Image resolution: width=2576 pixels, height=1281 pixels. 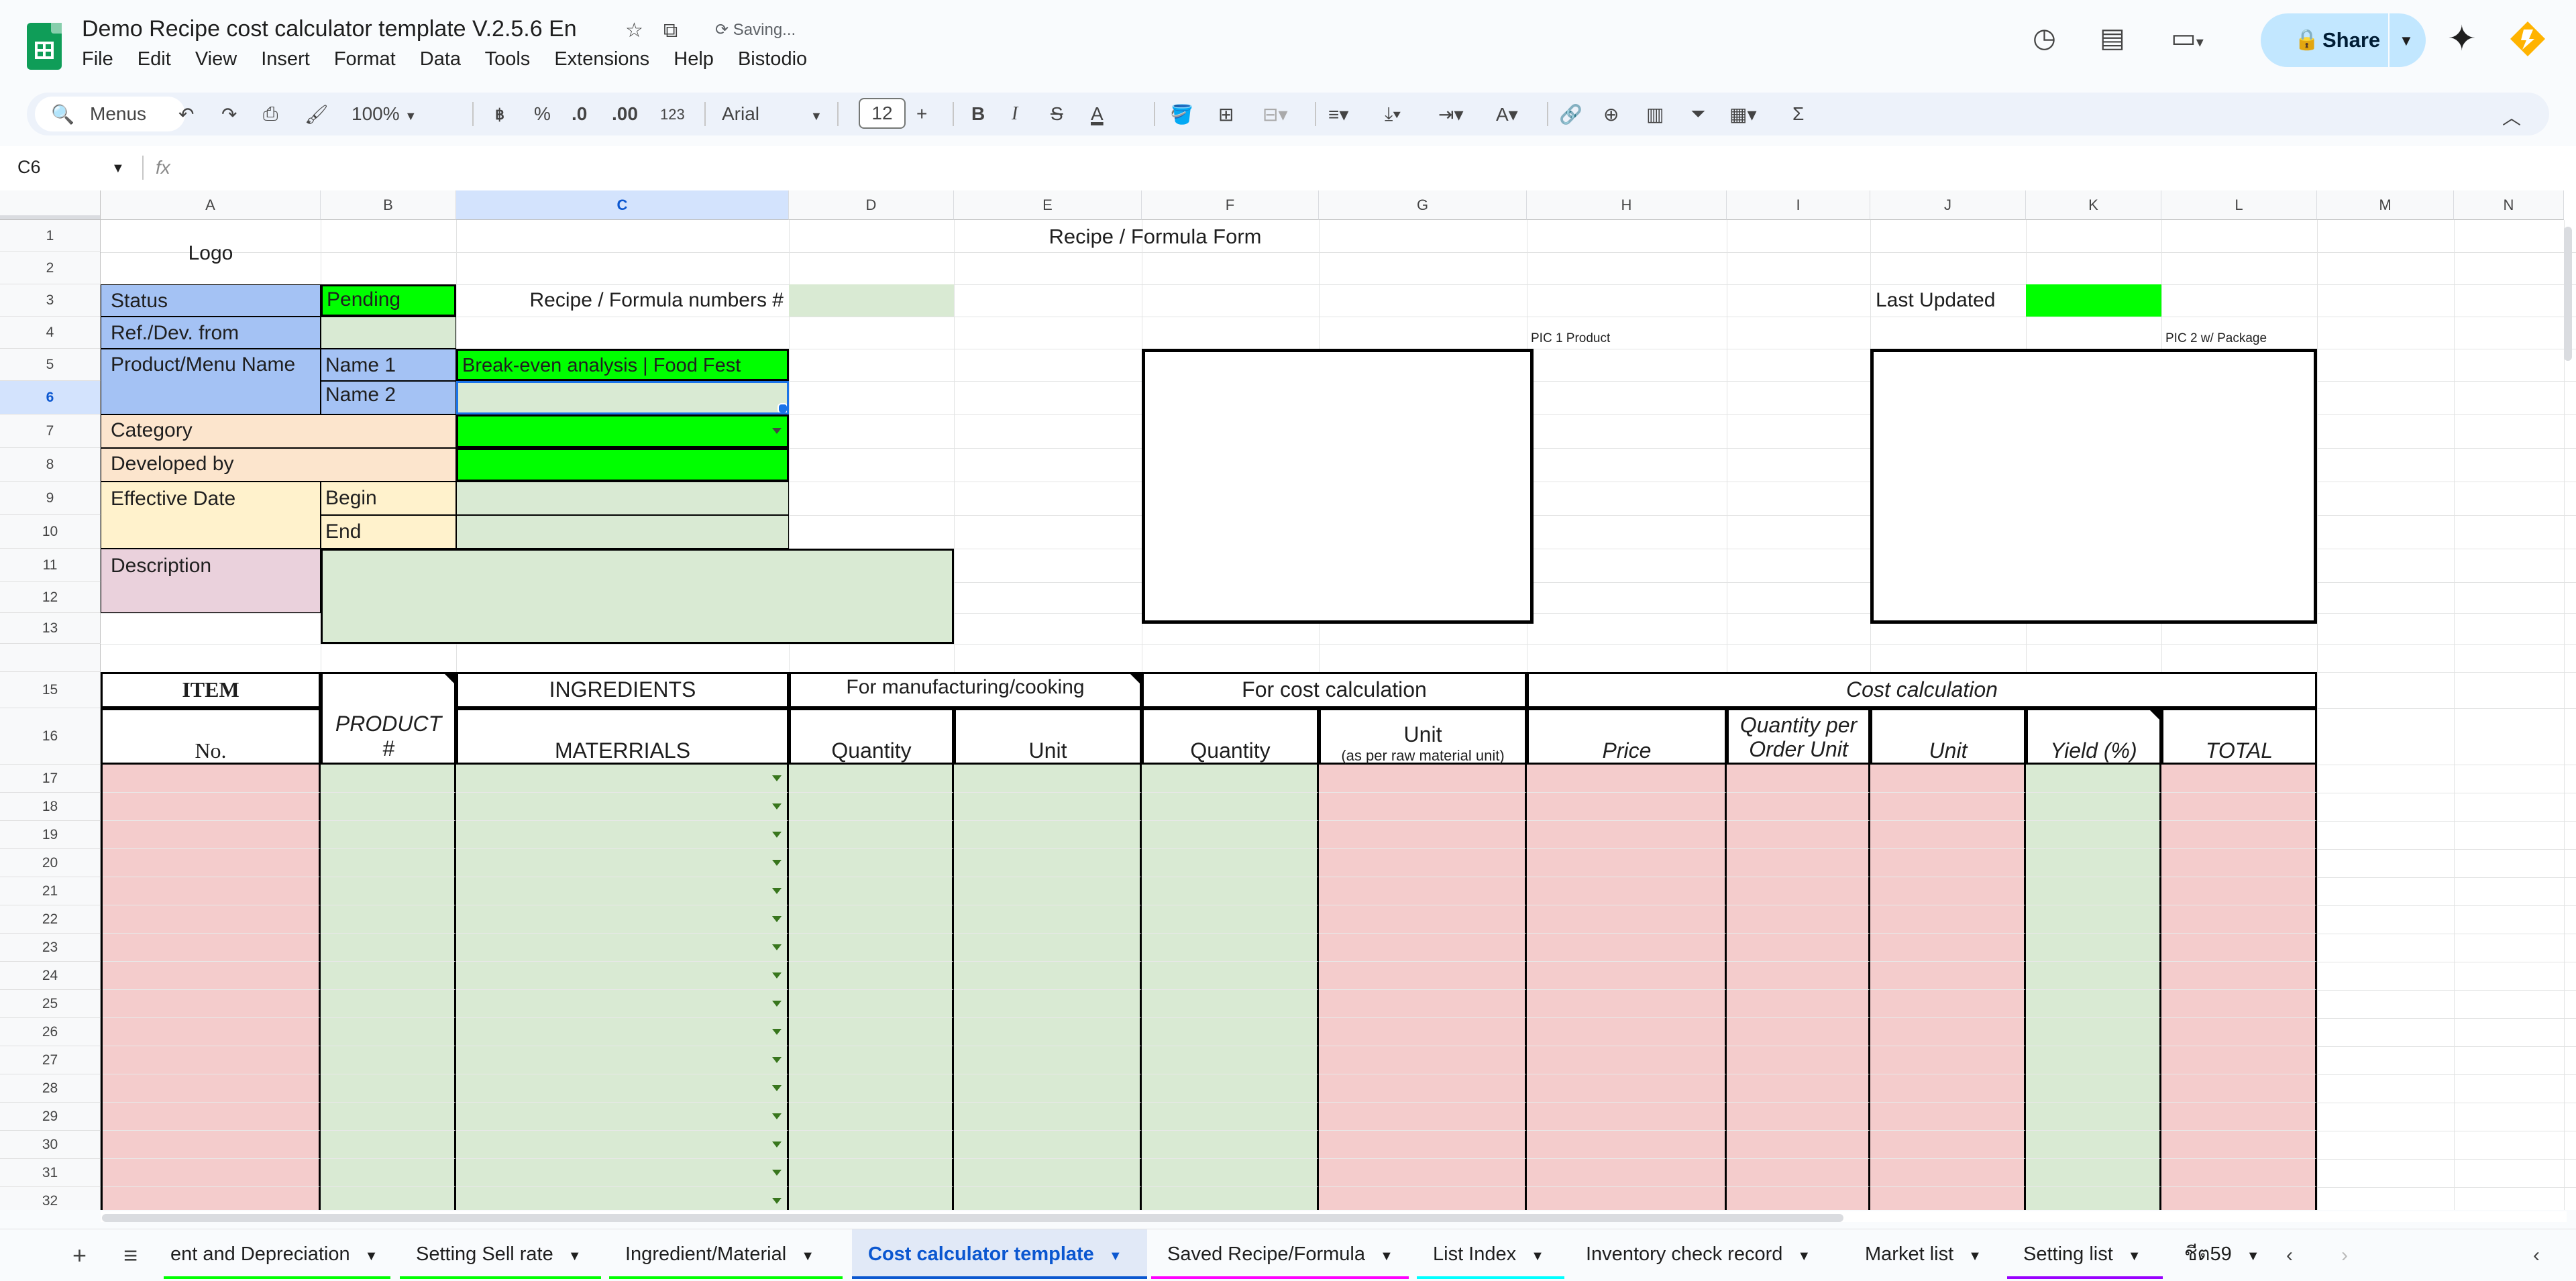 What do you see at coordinates (2044, 38) in the screenshot?
I see `version-history-icon: ◷` at bounding box center [2044, 38].